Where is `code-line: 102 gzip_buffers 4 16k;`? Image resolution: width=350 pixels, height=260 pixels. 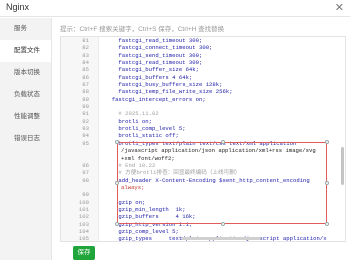 code-line: 102 gzip_buffers 4 16k; is located at coordinates (203, 216).